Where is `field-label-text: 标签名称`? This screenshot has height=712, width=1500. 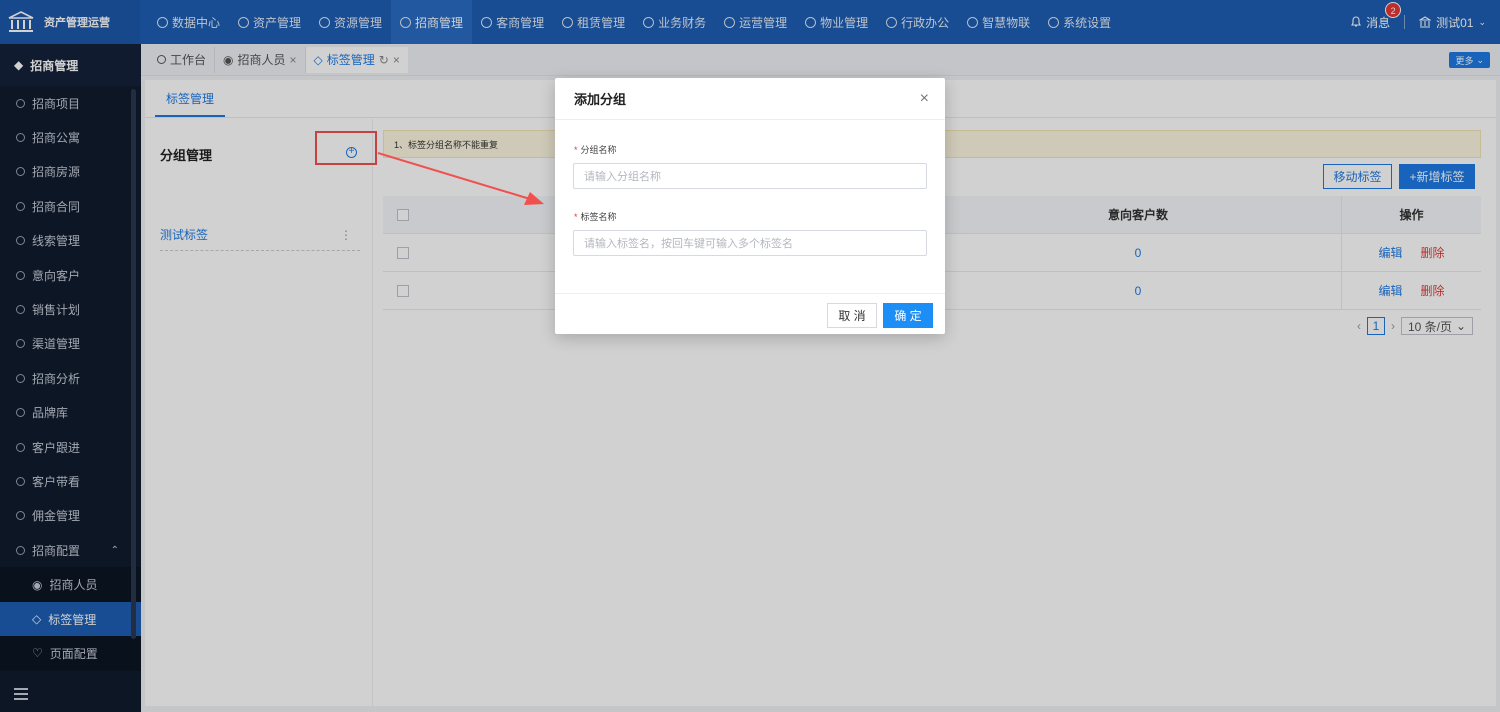 field-label-text: 标签名称 is located at coordinates (598, 217).